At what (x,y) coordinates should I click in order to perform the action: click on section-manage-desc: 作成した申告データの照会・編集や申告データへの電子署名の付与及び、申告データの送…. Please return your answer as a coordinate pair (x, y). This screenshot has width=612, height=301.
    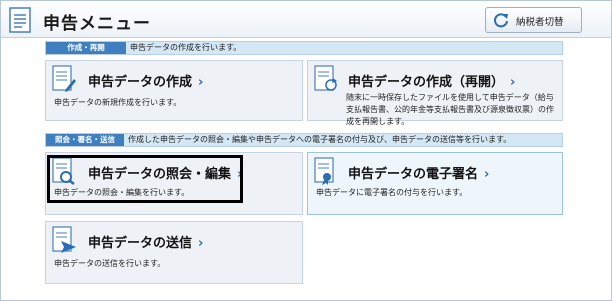
    Looking at the image, I should click on (320, 139).